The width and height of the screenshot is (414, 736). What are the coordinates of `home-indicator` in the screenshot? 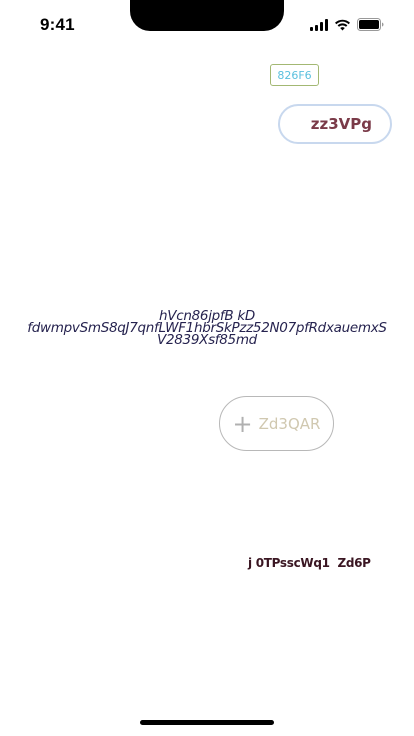 It's located at (207, 722).